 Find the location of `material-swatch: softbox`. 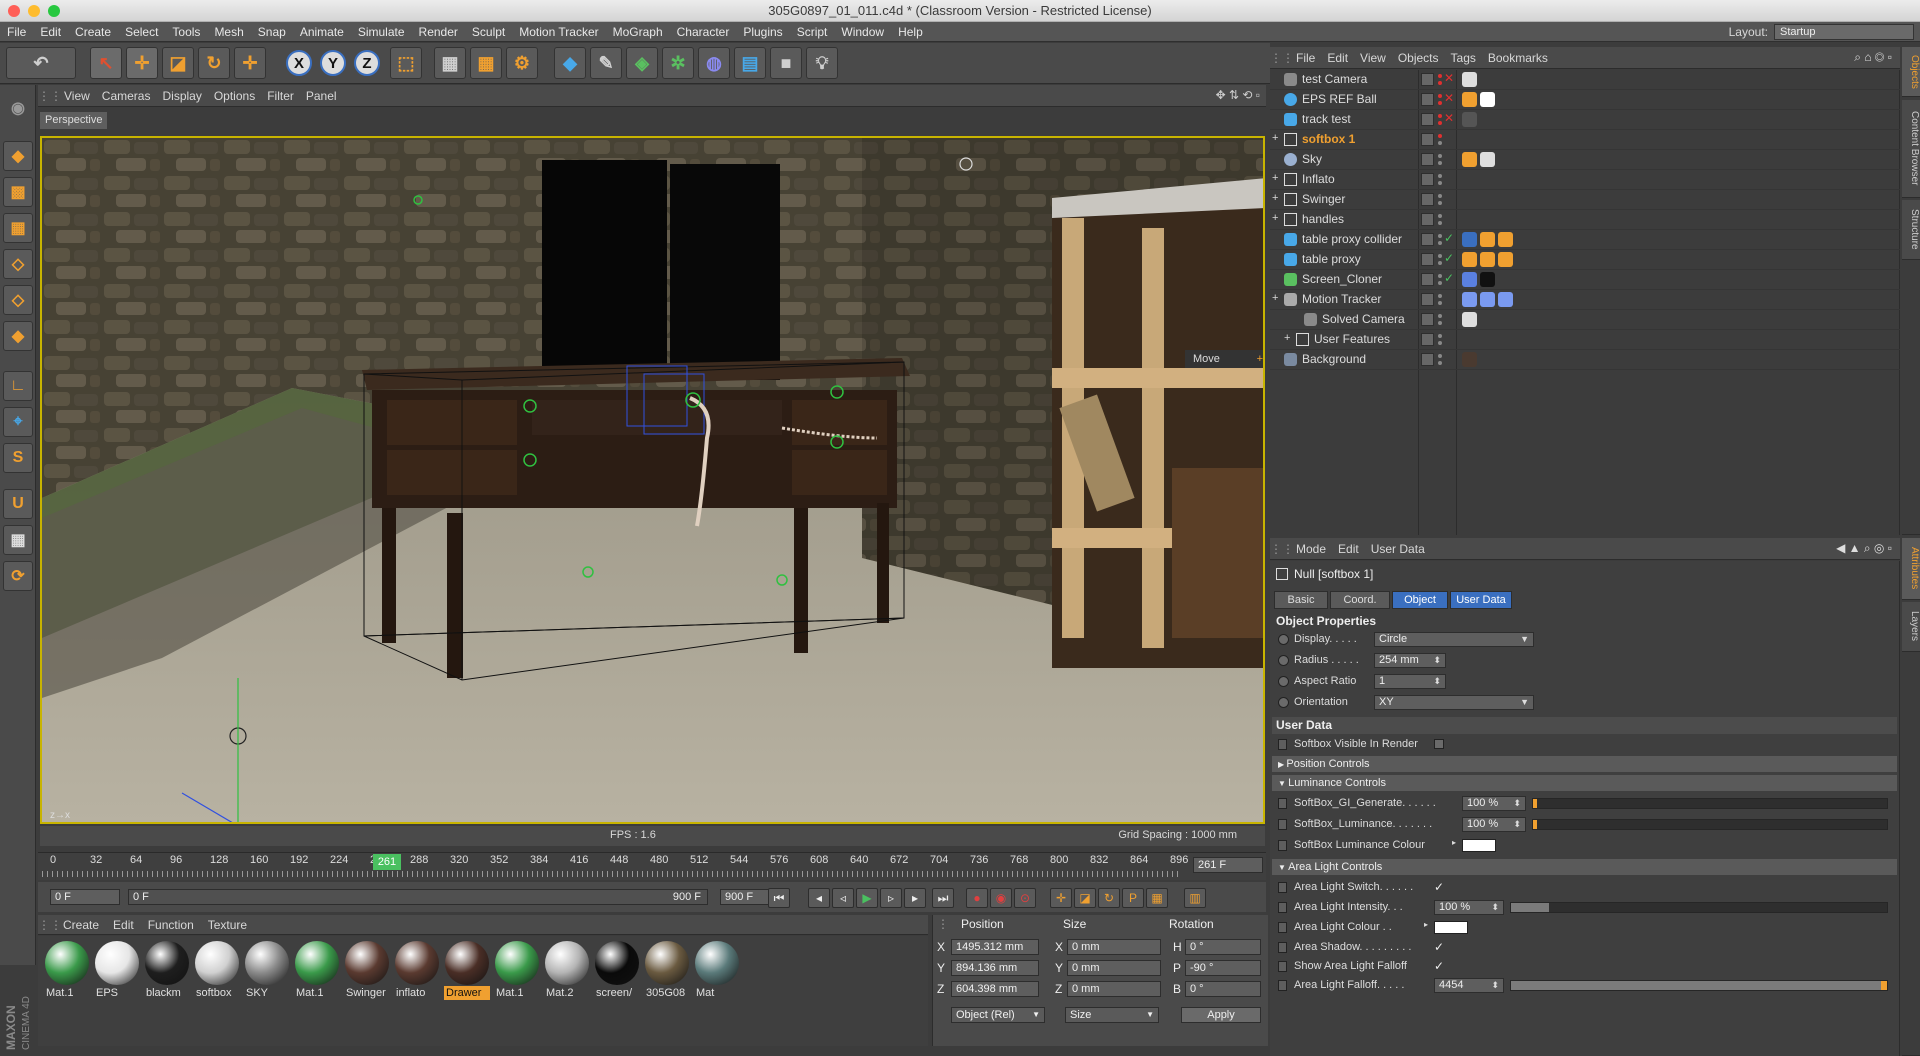

material-swatch: softbox is located at coordinates (217, 970).